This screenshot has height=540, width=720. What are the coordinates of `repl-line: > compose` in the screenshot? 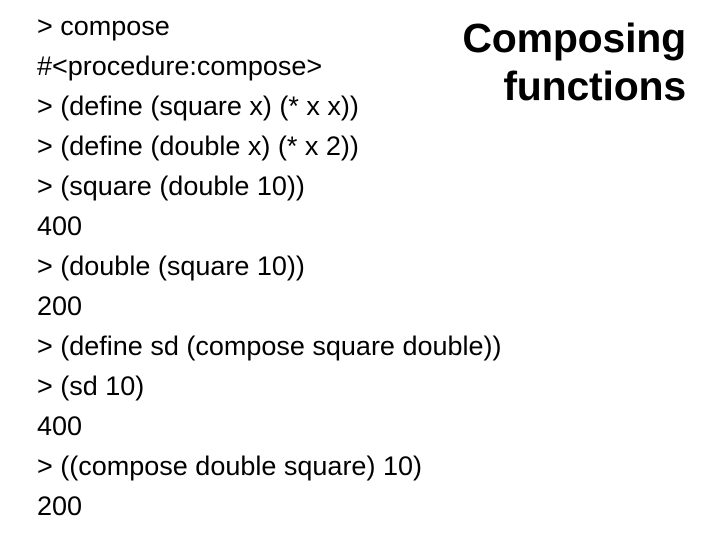 It's located at (103, 26).